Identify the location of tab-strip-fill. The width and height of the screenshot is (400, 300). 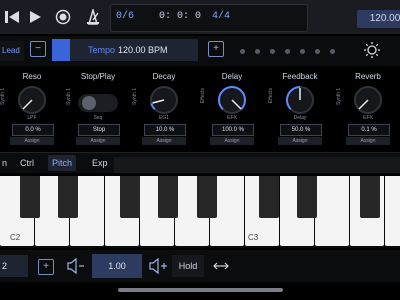
(257, 165).